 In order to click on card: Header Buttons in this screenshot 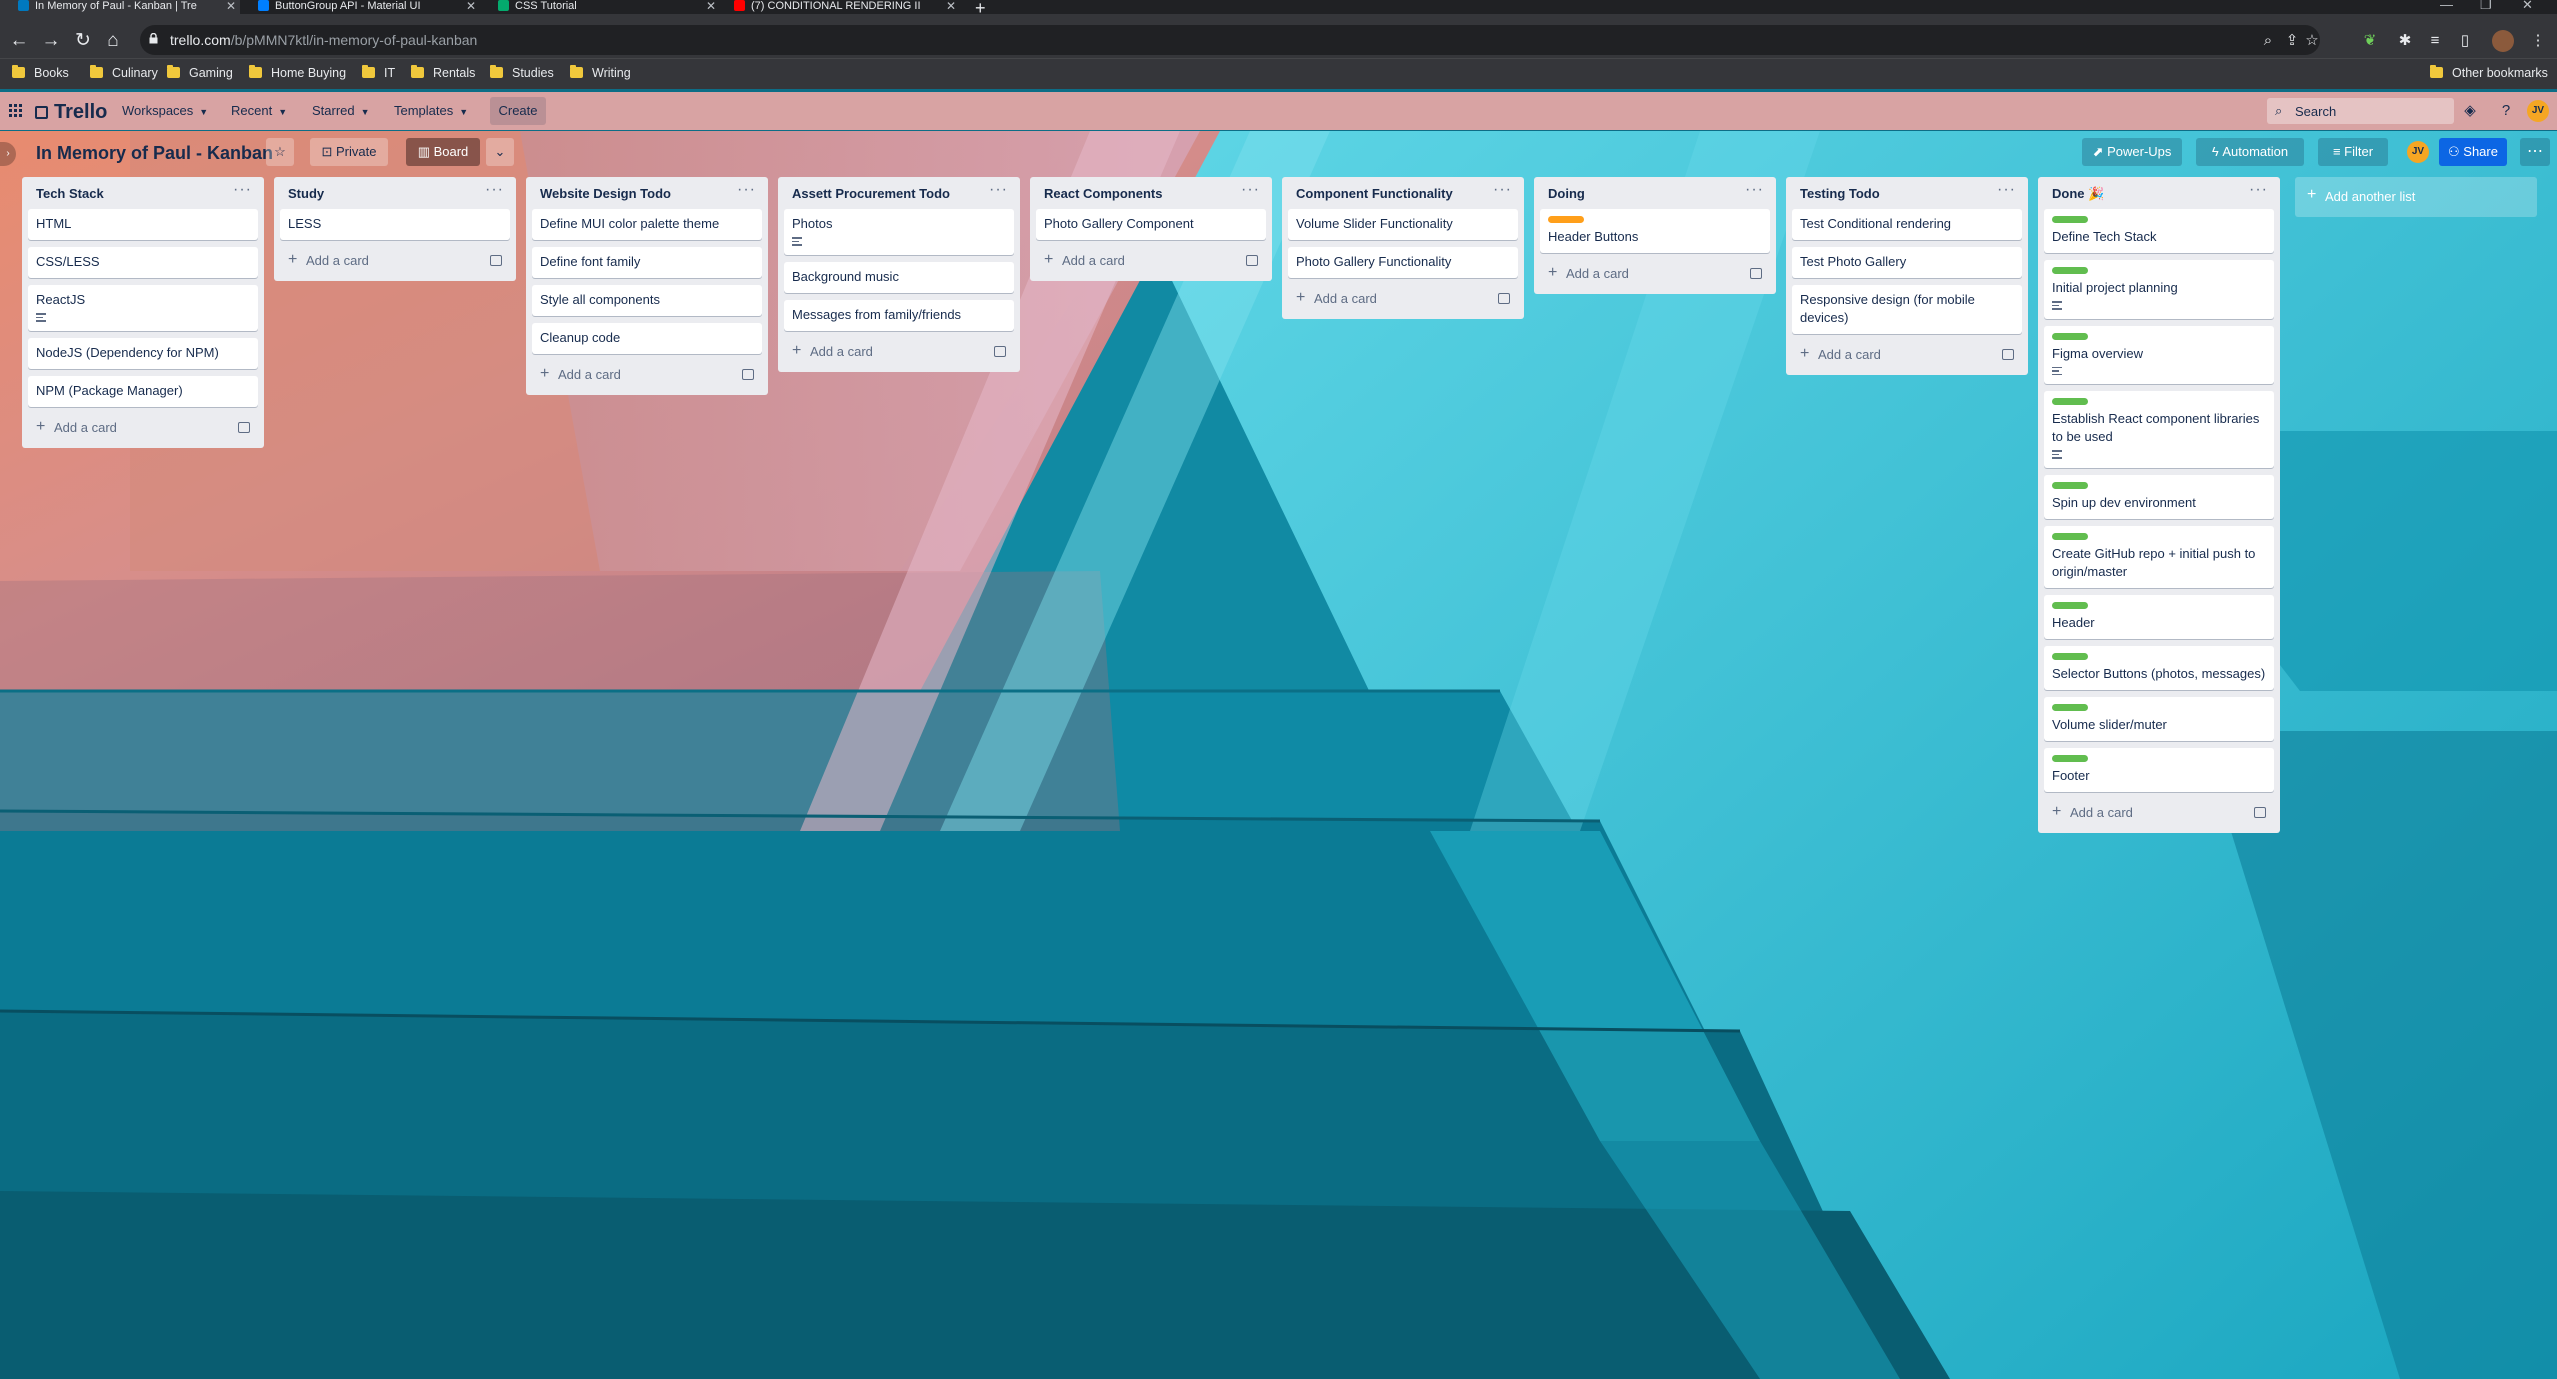, I will do `click(1655, 231)`.